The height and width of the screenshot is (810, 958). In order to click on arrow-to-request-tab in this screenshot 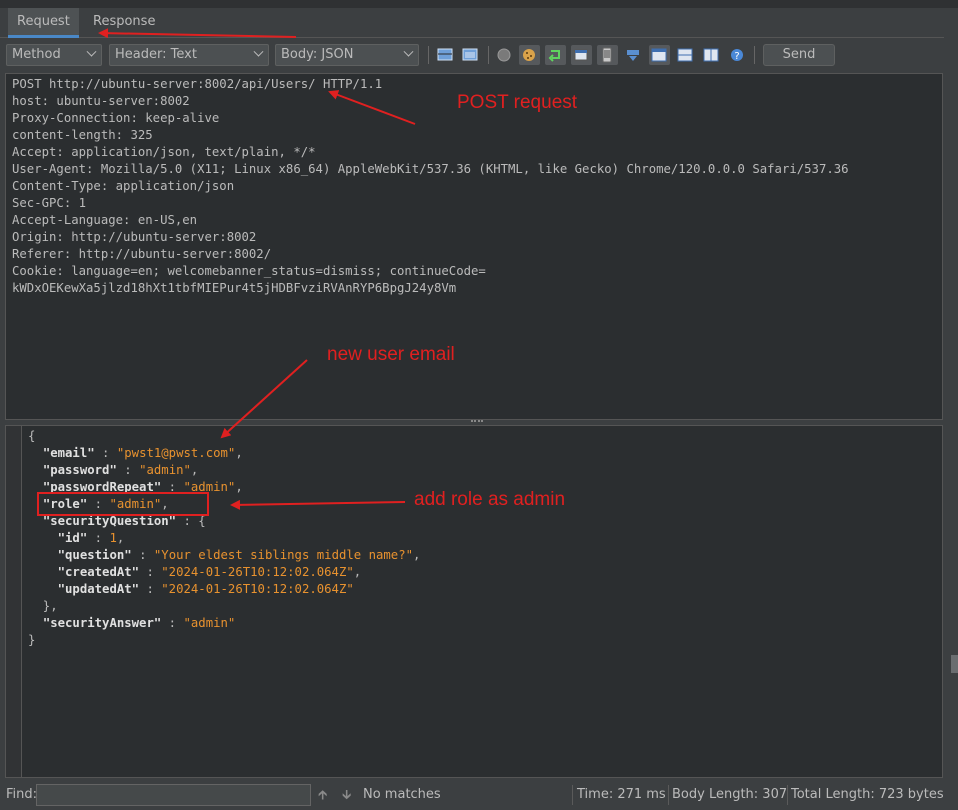, I will do `click(197, 33)`.